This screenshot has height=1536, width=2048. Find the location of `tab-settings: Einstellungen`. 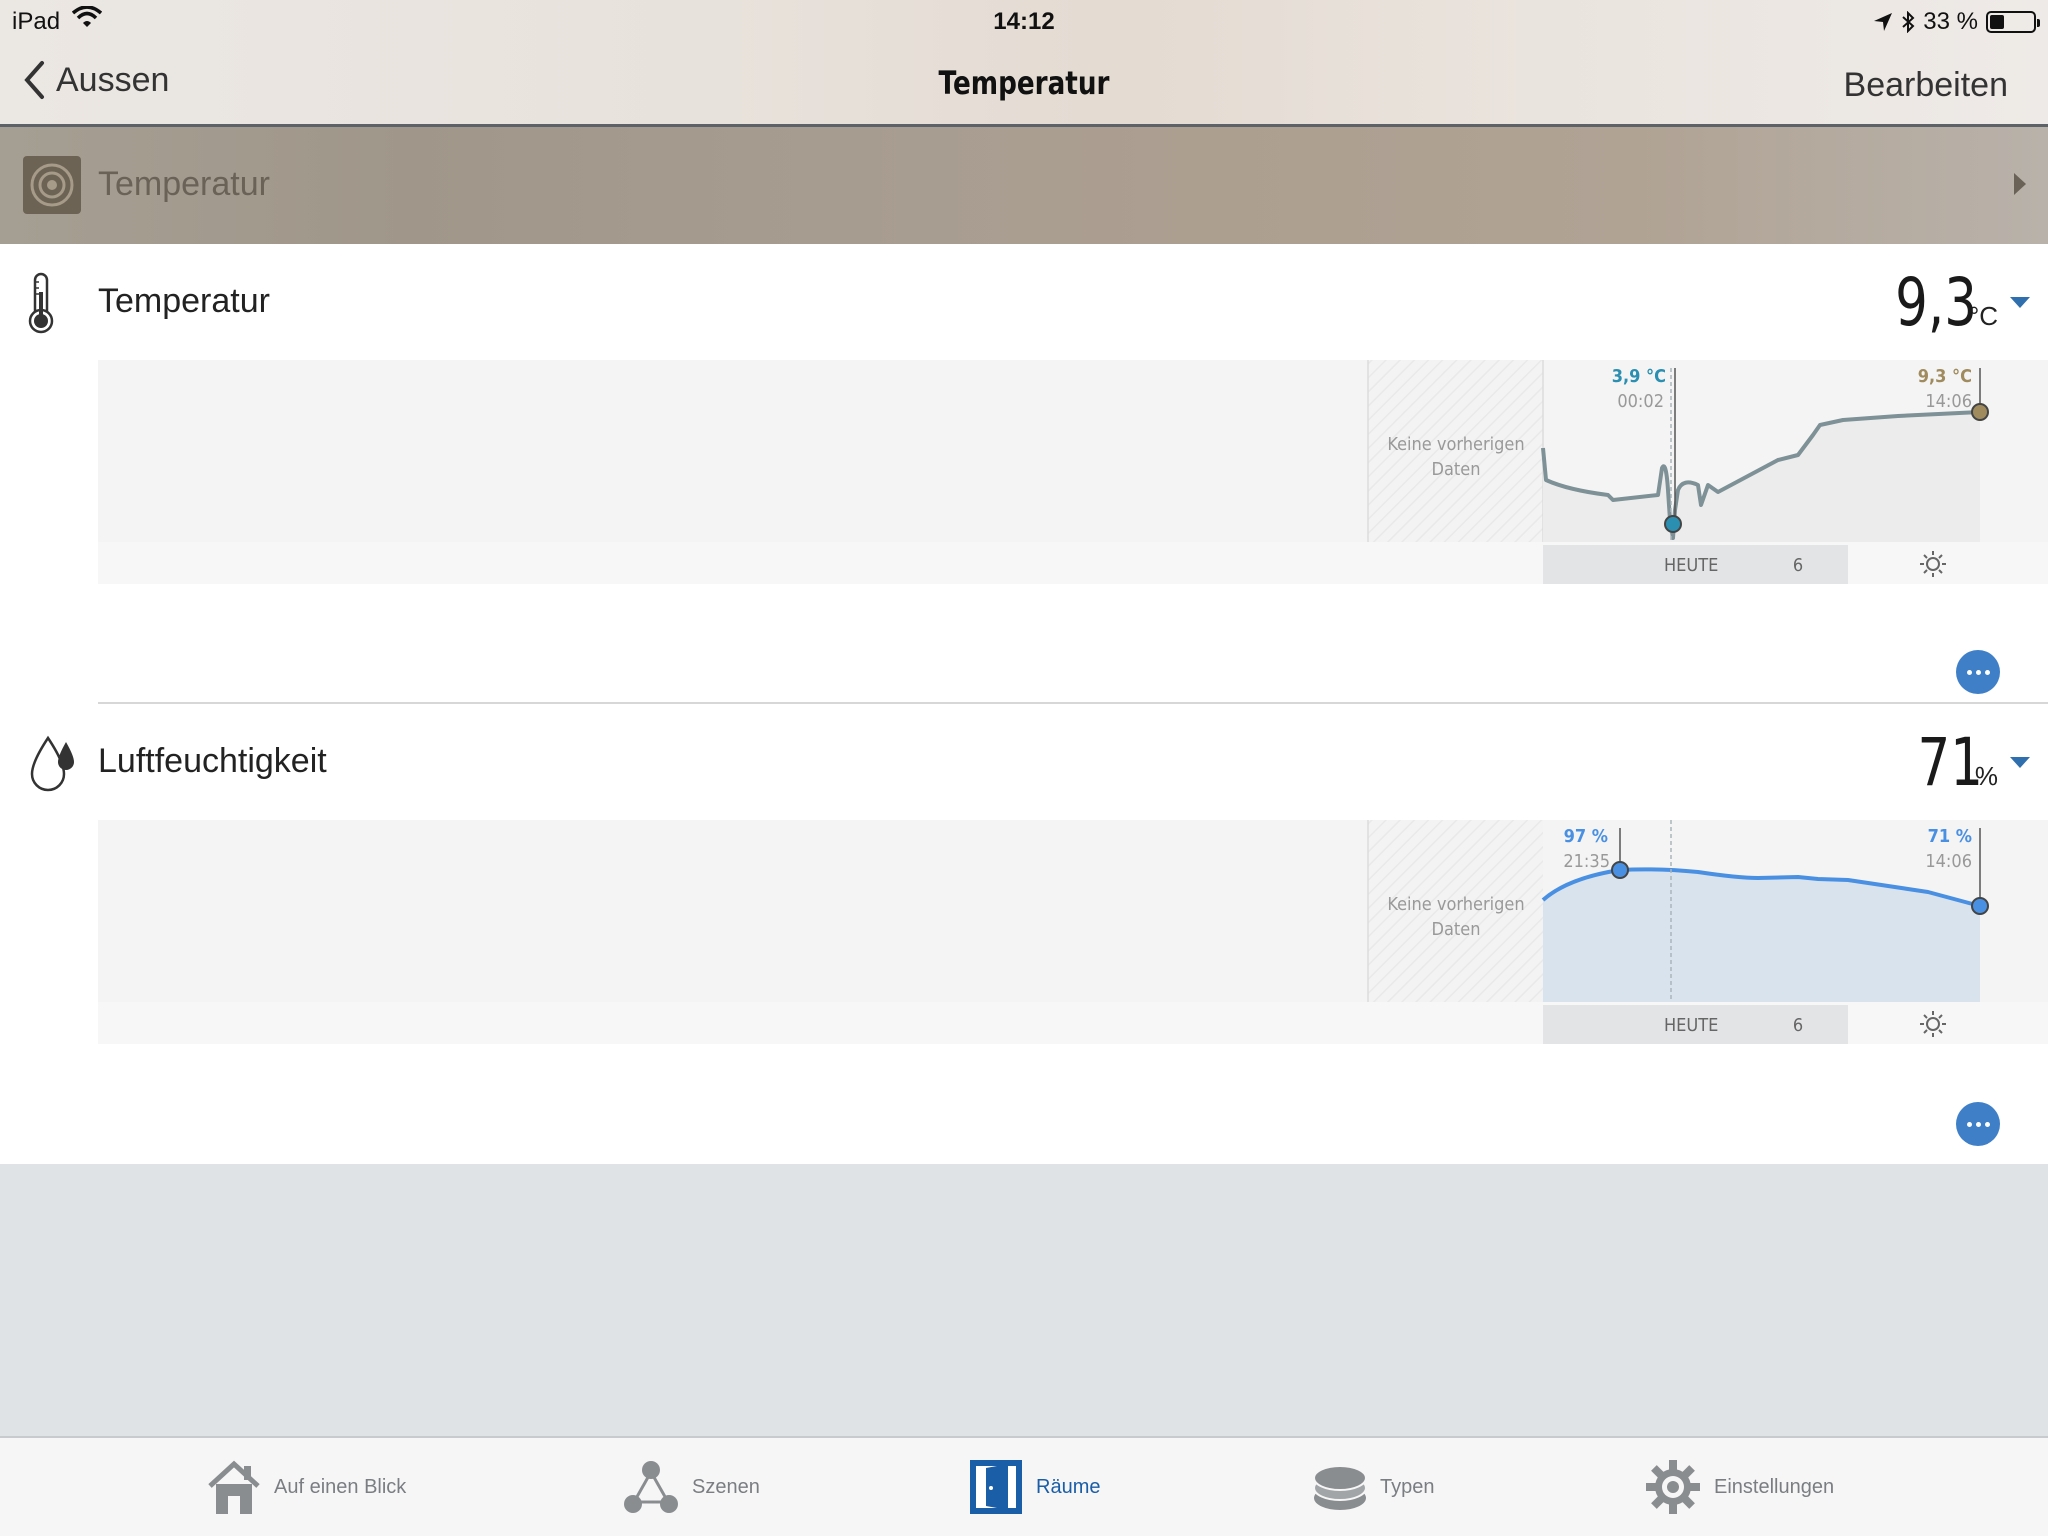

tab-settings: Einstellungen is located at coordinates (1739, 1487).